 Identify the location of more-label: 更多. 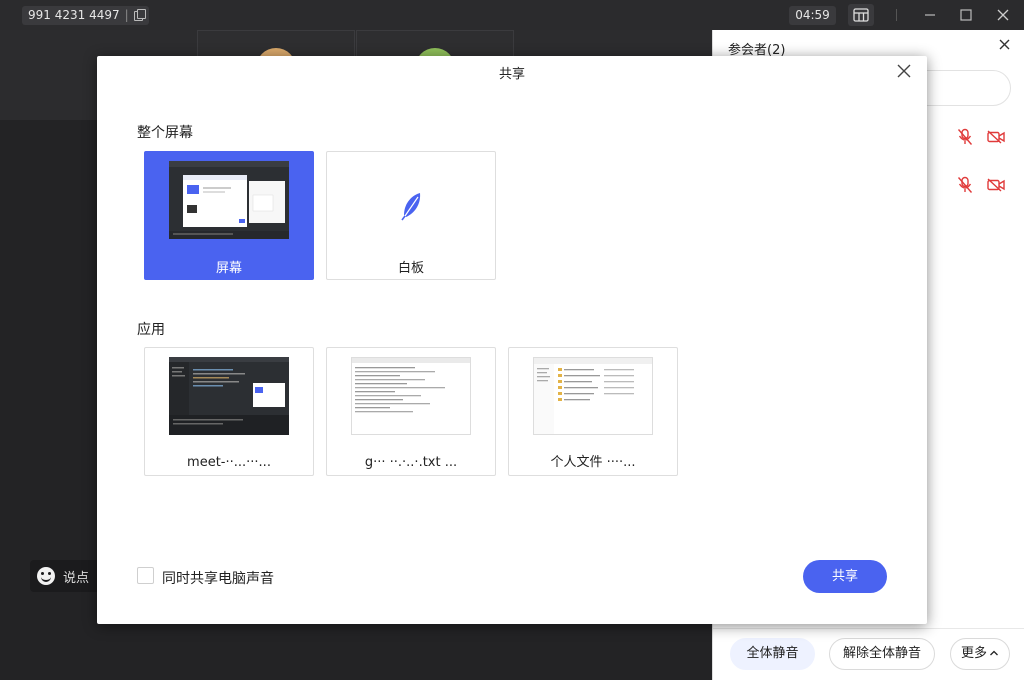
(973, 653).